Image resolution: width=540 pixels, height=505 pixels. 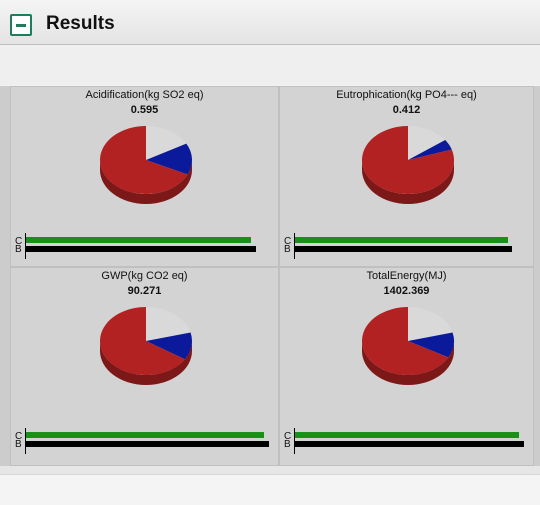 I want to click on footer-band, so click(x=270, y=470).